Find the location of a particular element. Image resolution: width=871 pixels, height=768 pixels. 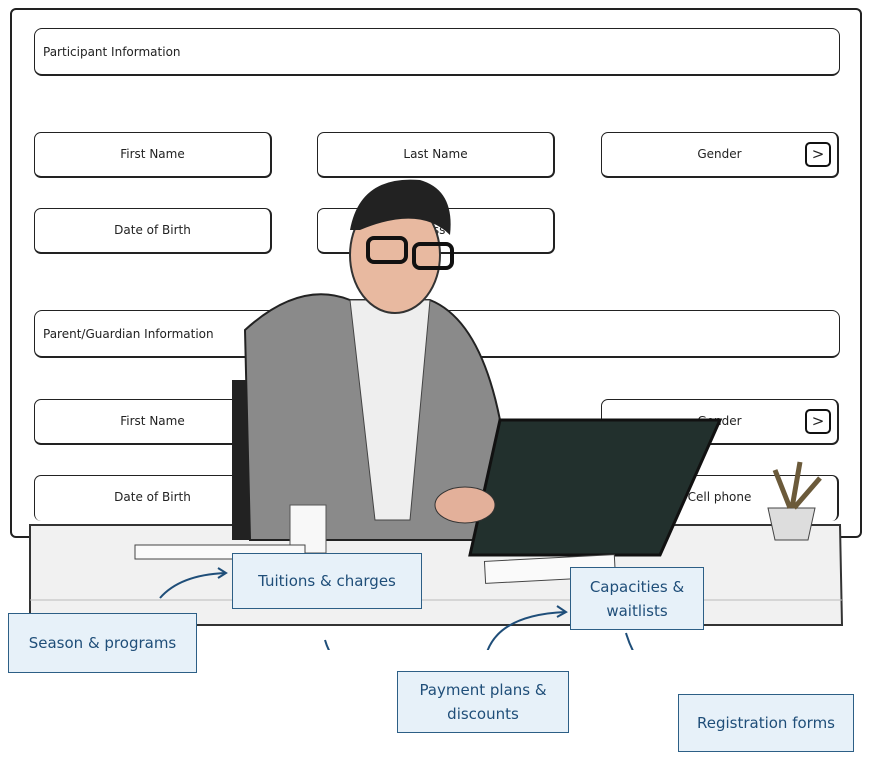

arrow-capacities-to-registration is located at coordinates (629, 641).